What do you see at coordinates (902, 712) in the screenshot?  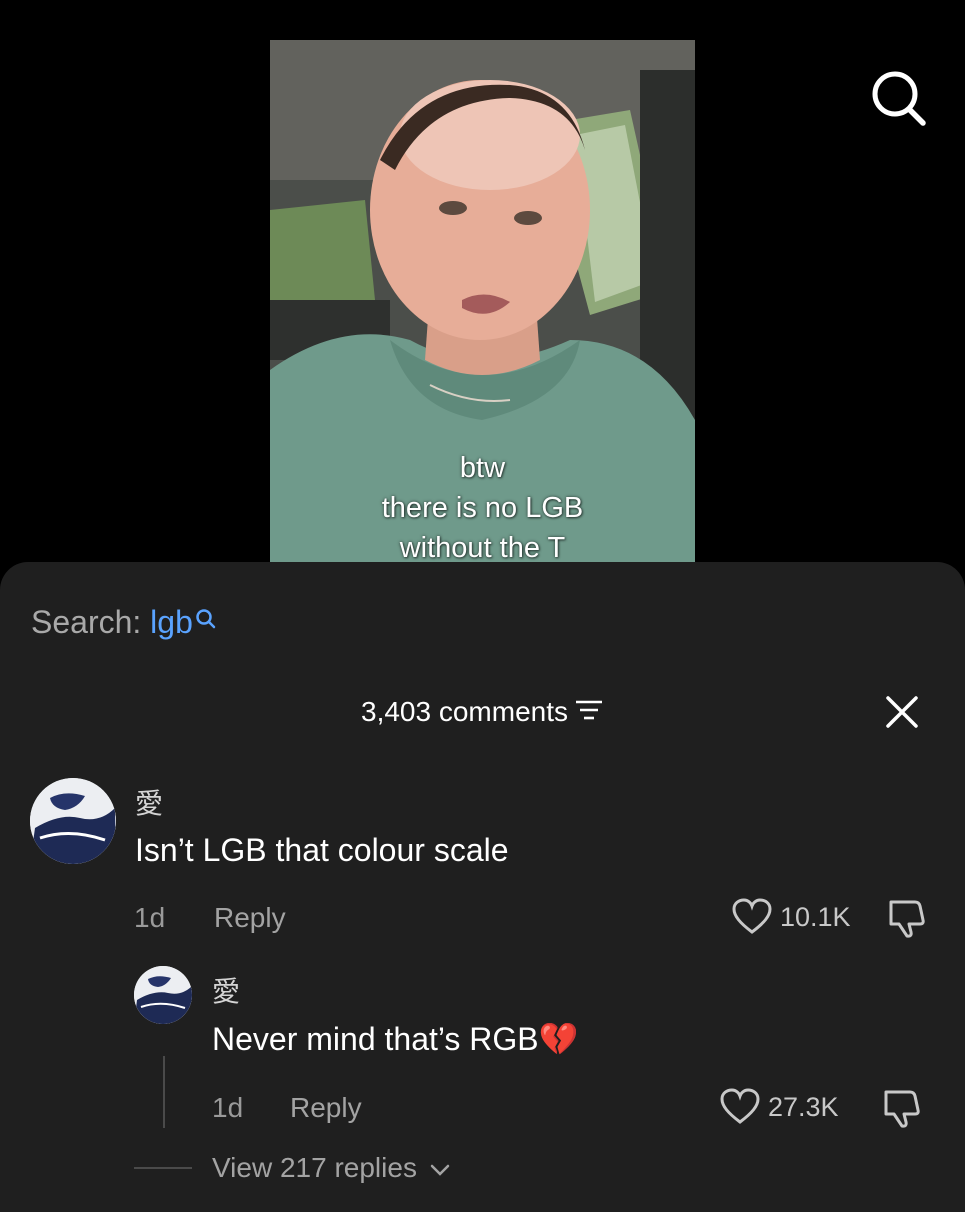 I see `close-icon` at bounding box center [902, 712].